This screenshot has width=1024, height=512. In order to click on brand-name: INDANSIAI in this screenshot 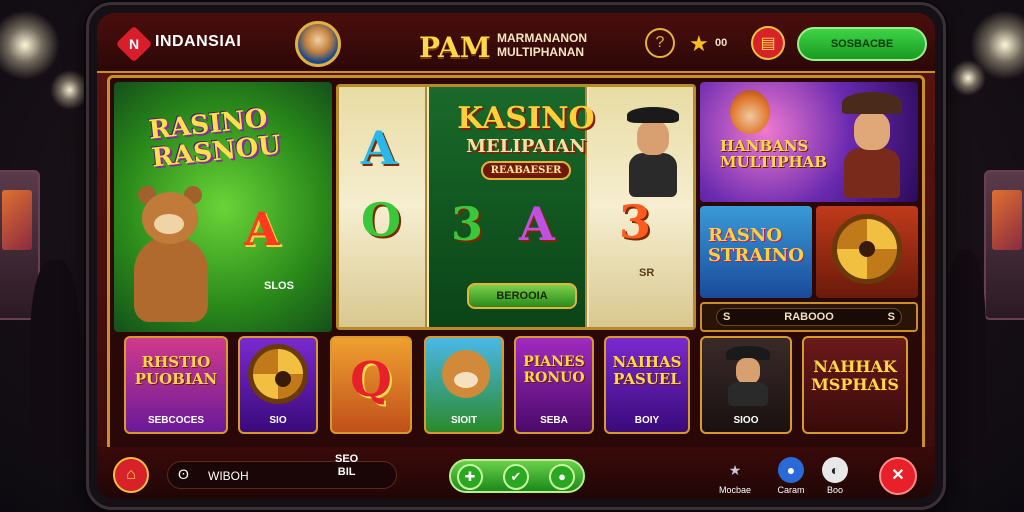, I will do `click(198, 41)`.